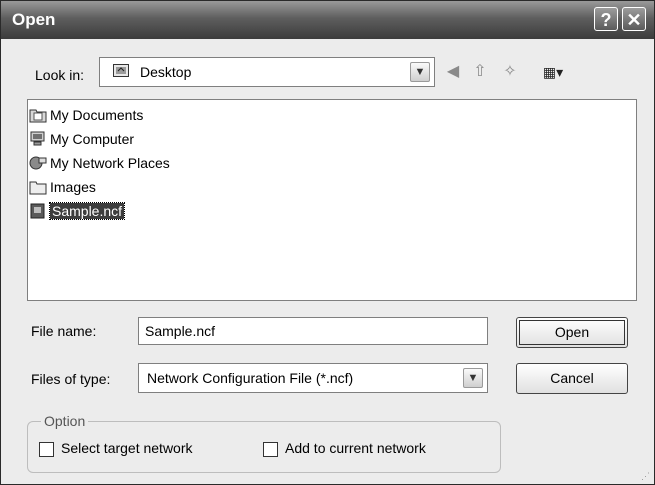  Describe the element at coordinates (127, 448) in the screenshot. I see `select-target-network-label: Select target network` at that location.